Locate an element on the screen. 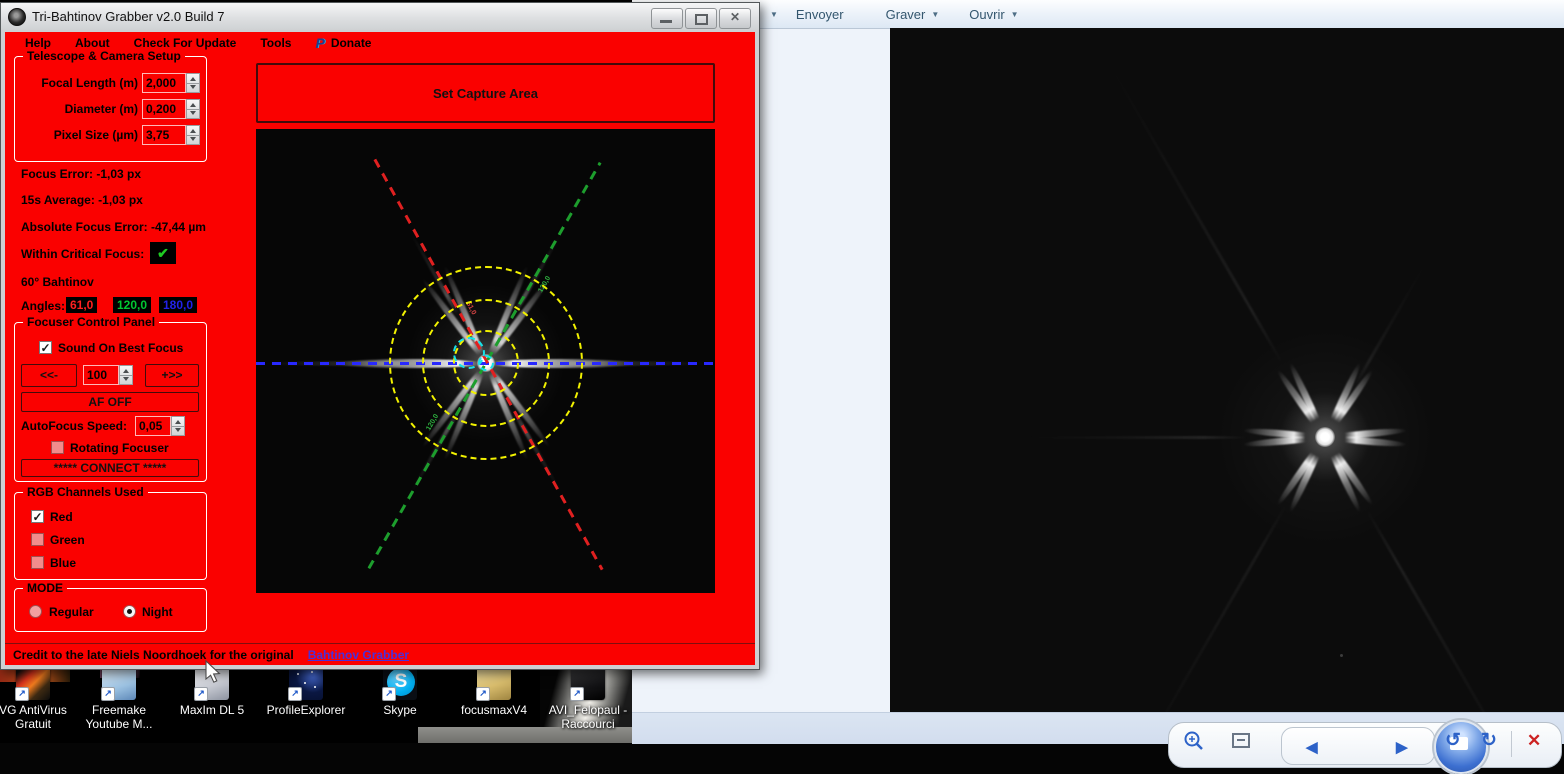 The width and height of the screenshot is (1564, 774). mask-type-readout: 60° Bahtinov is located at coordinates (57, 282).